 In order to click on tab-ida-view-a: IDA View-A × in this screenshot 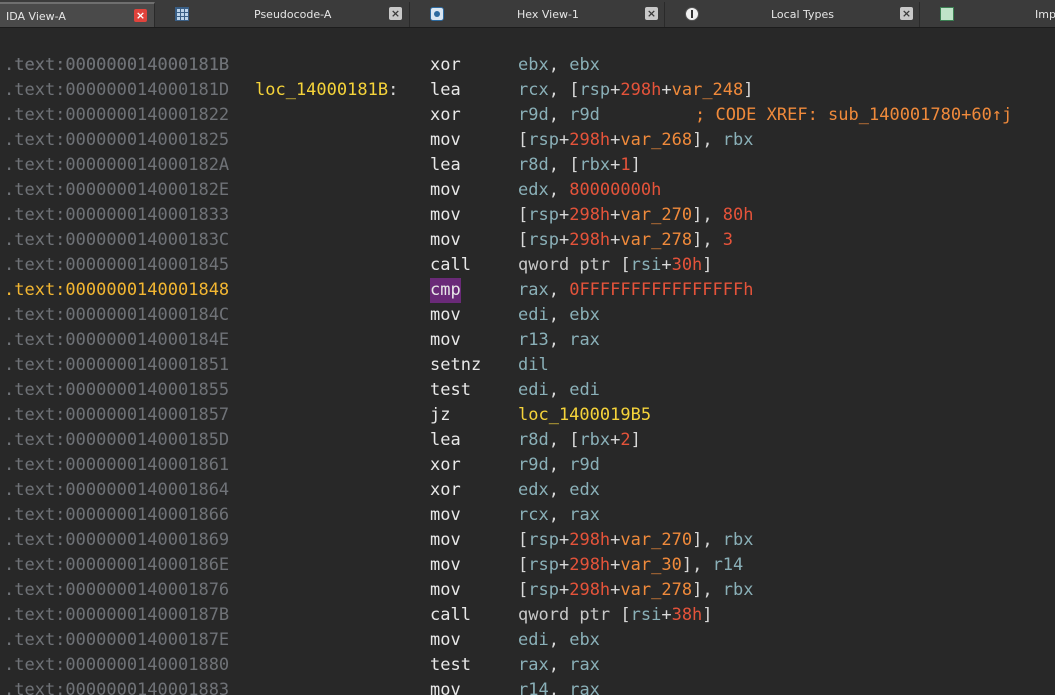, I will do `click(77, 14)`.